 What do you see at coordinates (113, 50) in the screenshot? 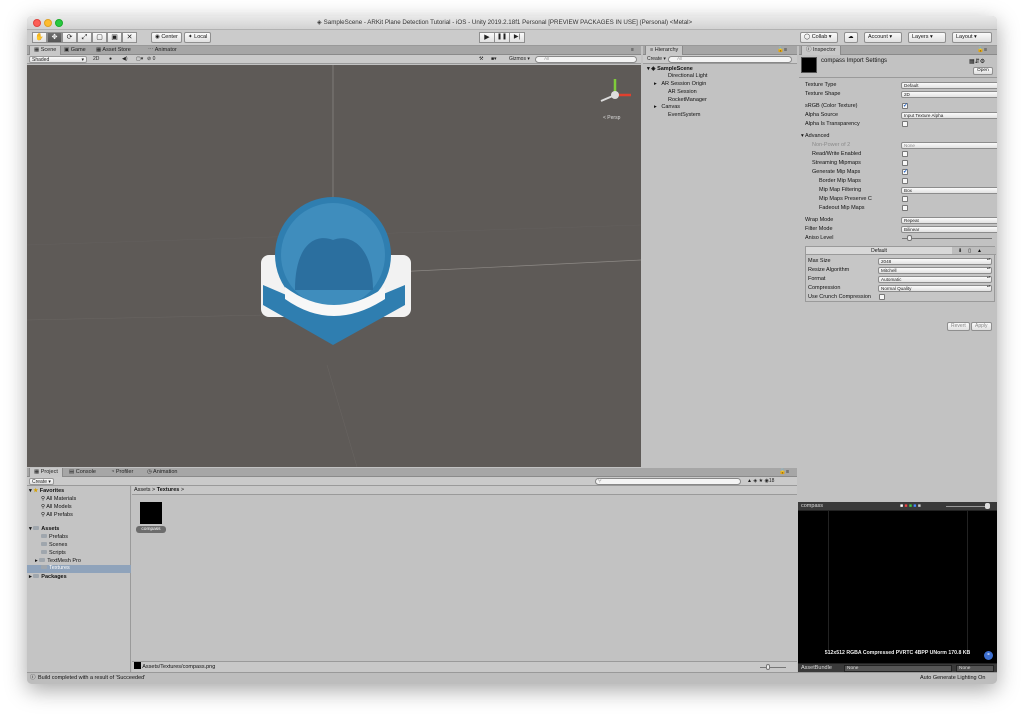
I see `tab-asset-store: ▦ Asset Store` at bounding box center [113, 50].